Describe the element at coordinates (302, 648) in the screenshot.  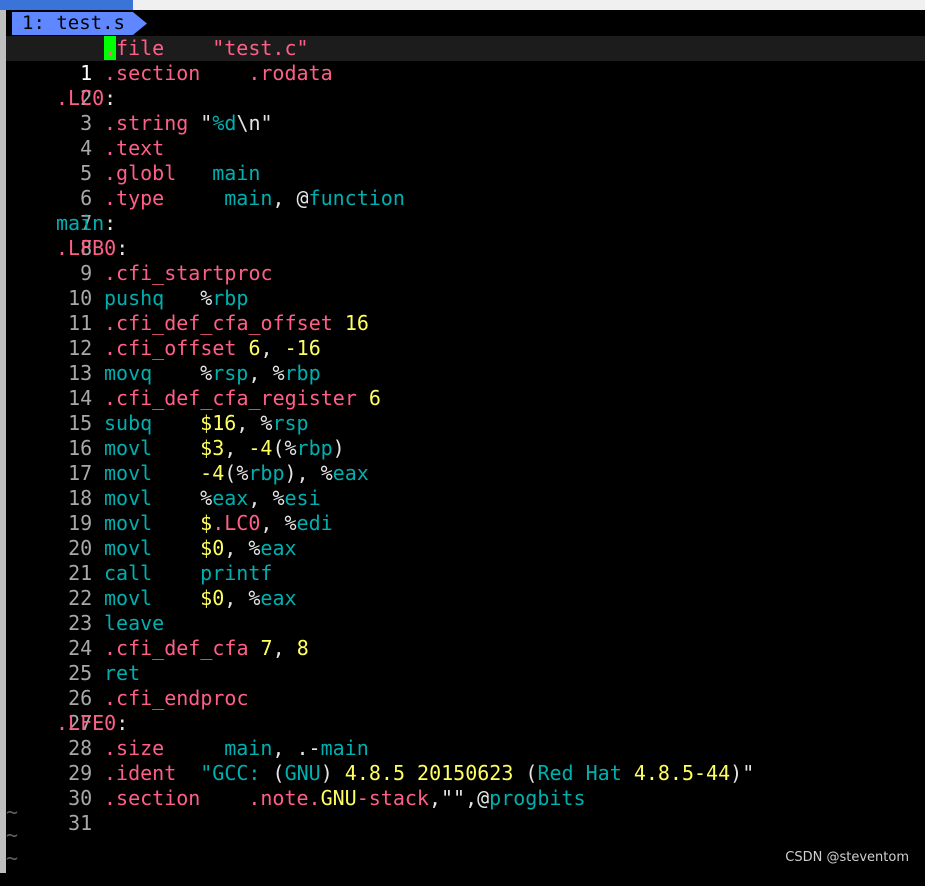
I see `number: 8` at that location.